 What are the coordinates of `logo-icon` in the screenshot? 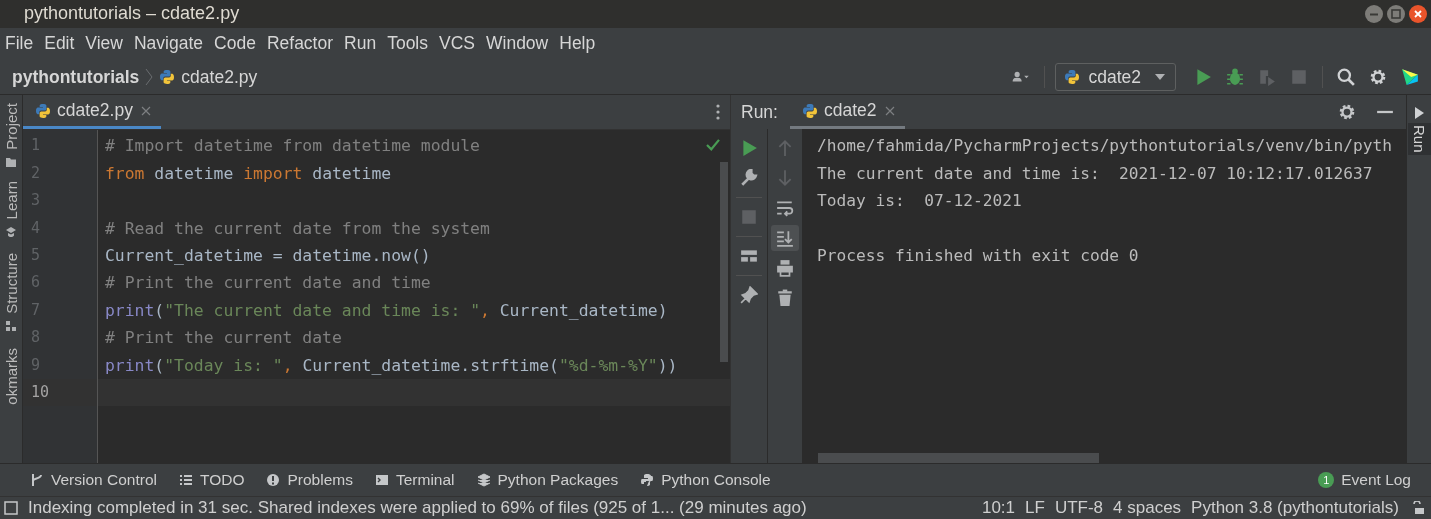 It's located at (1410, 77).